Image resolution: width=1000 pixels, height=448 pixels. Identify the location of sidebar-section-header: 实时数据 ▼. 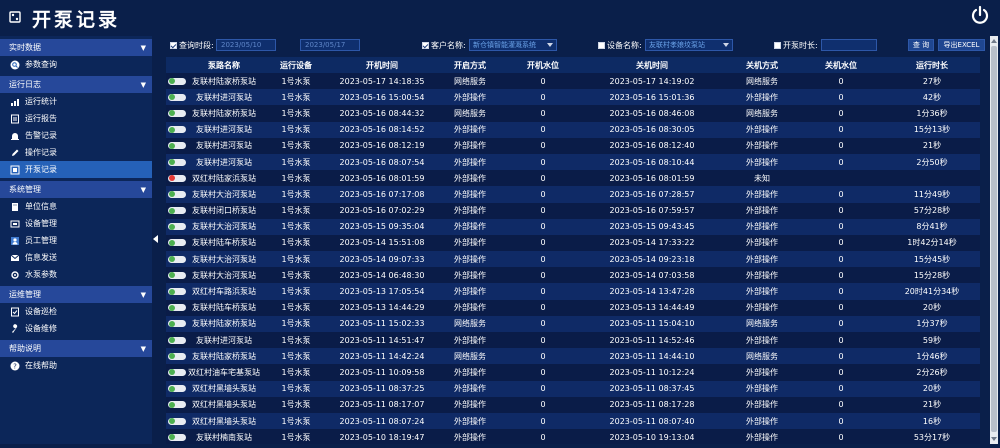
(76, 47).